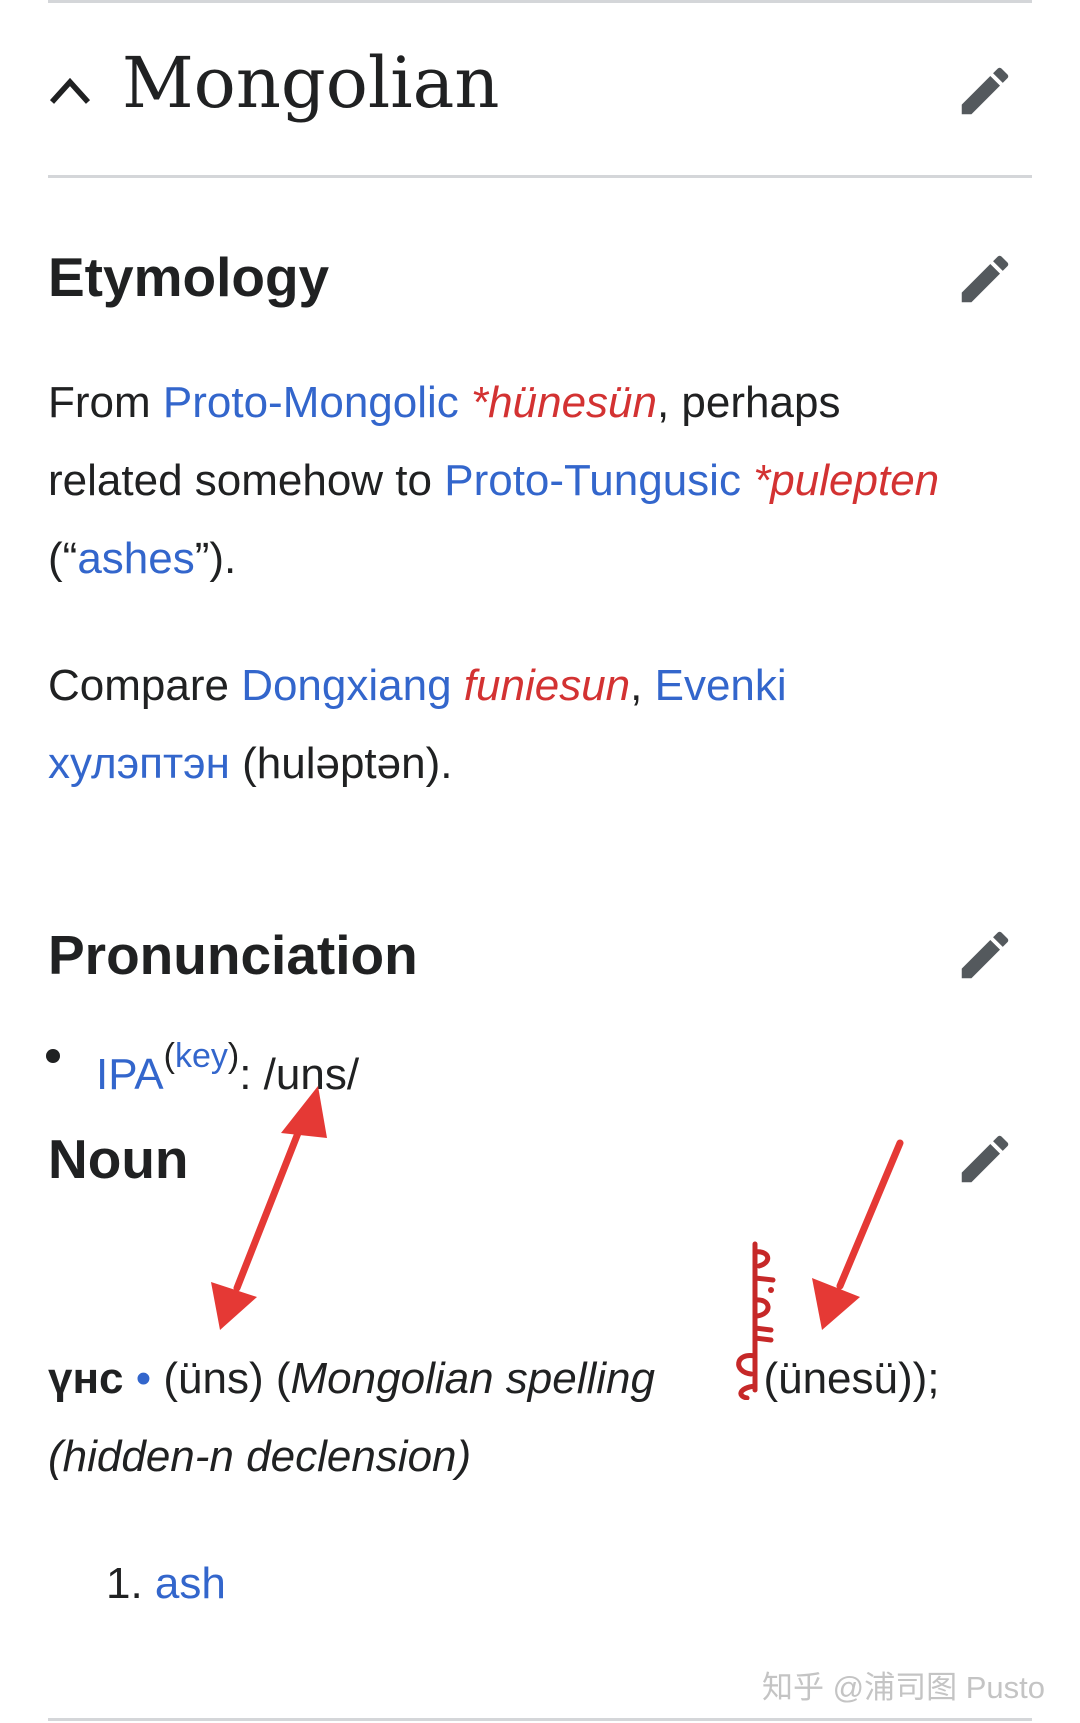 Image resolution: width=1080 pixels, height=1723 pixels. What do you see at coordinates (540, 1719) in the screenshot?
I see `bottom-divider` at bounding box center [540, 1719].